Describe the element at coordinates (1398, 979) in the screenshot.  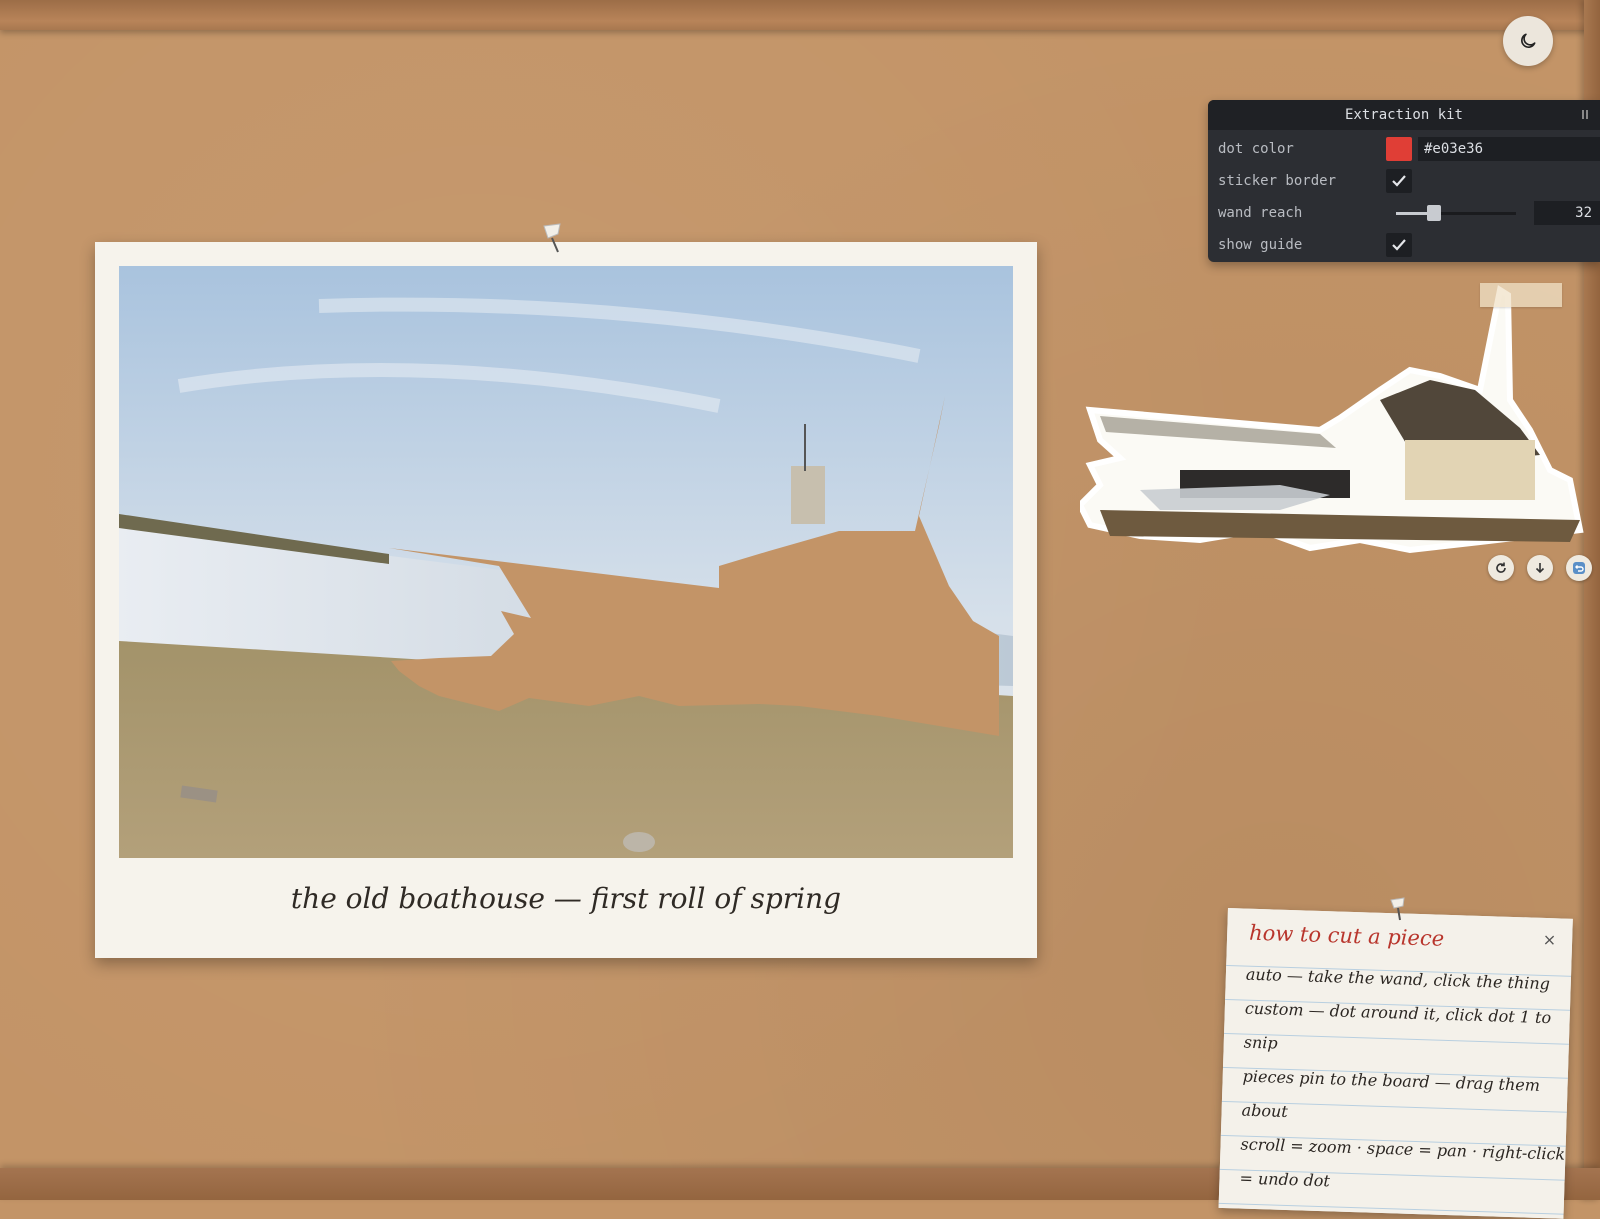
I see `note-line: auto — take the wand, click the thing` at that location.